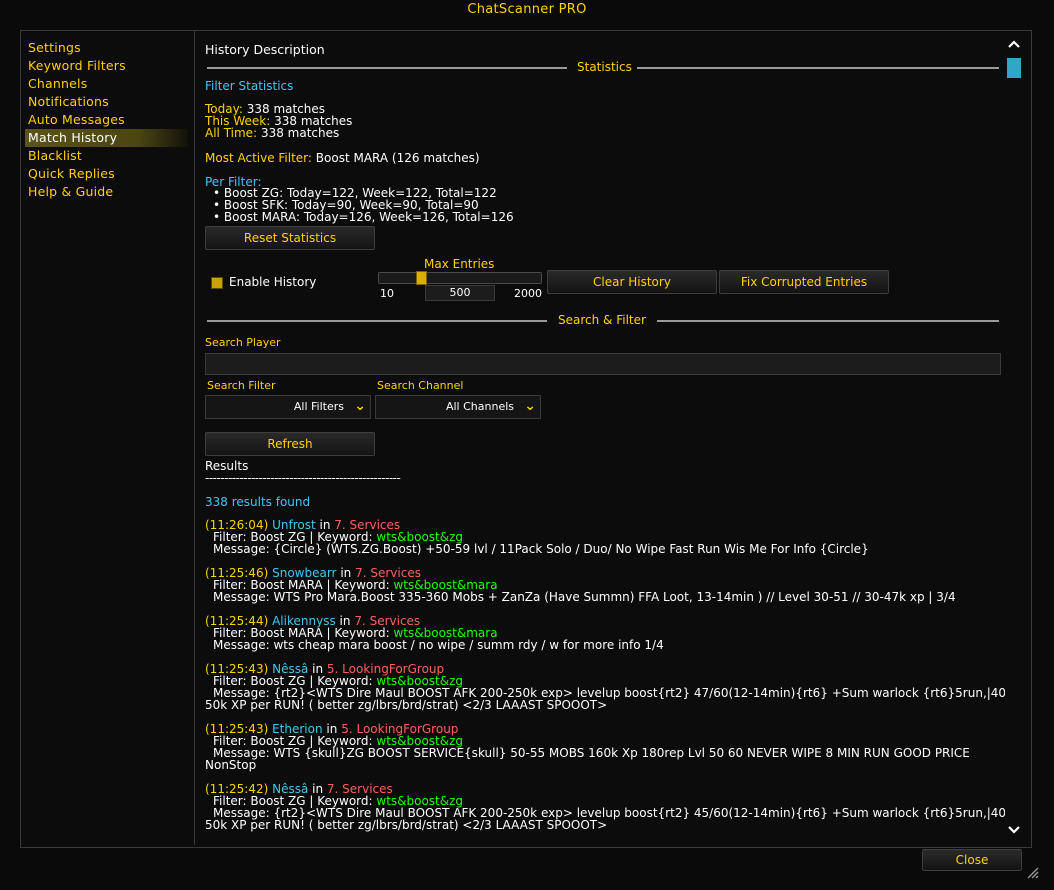 This screenshot has width=1054, height=890. What do you see at coordinates (231, 765) in the screenshot?
I see `result-message-continued: NonStop` at bounding box center [231, 765].